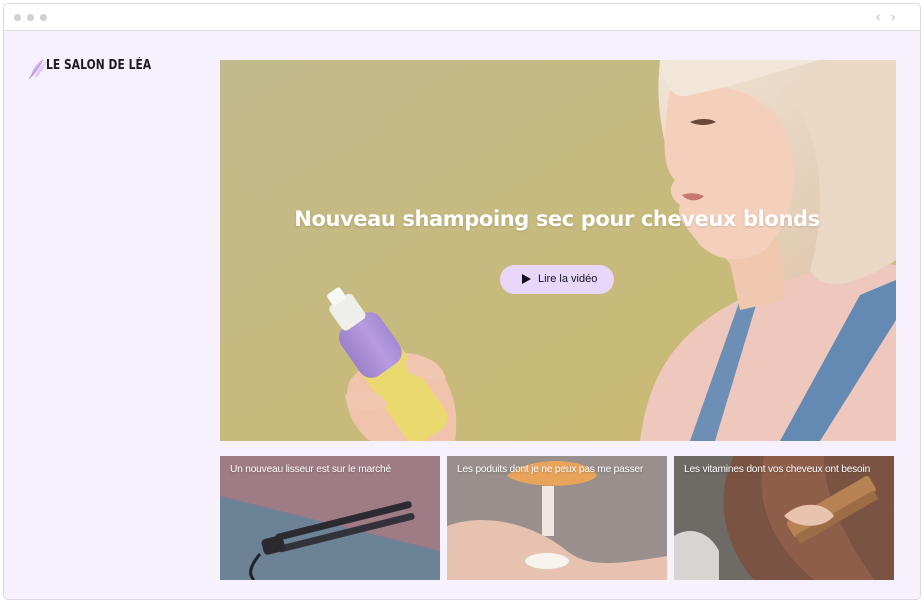  Describe the element at coordinates (568, 279) in the screenshot. I see `play-video-label: Lire la vidéo` at that location.